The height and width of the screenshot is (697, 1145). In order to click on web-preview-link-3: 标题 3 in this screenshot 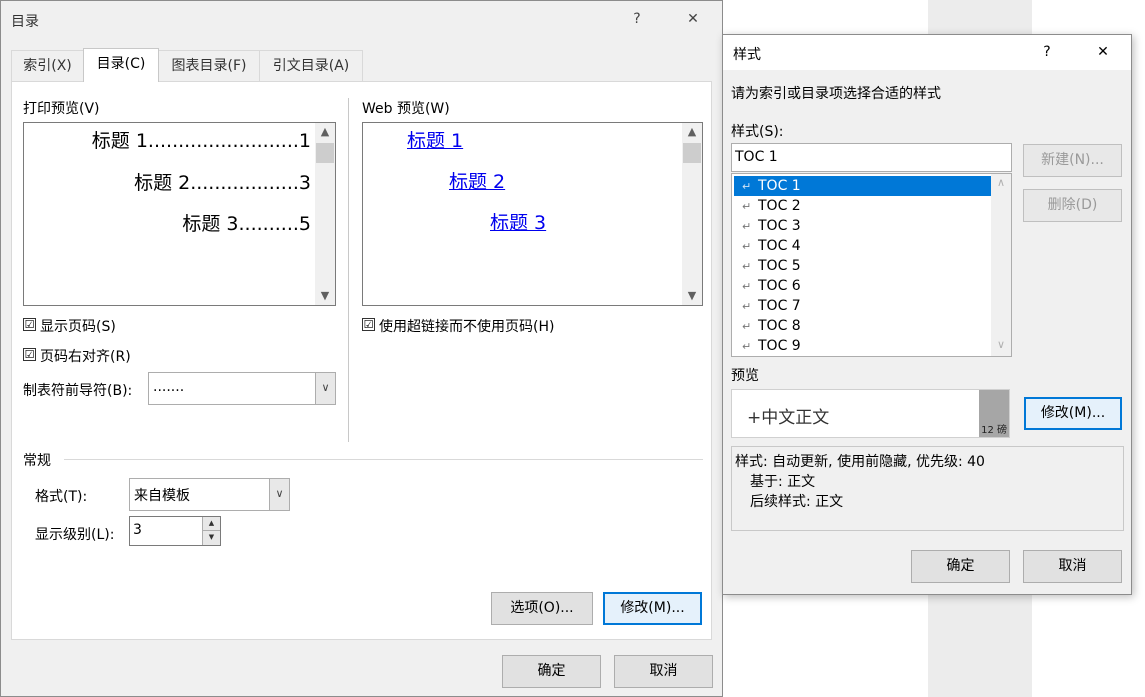, I will do `click(518, 221)`.